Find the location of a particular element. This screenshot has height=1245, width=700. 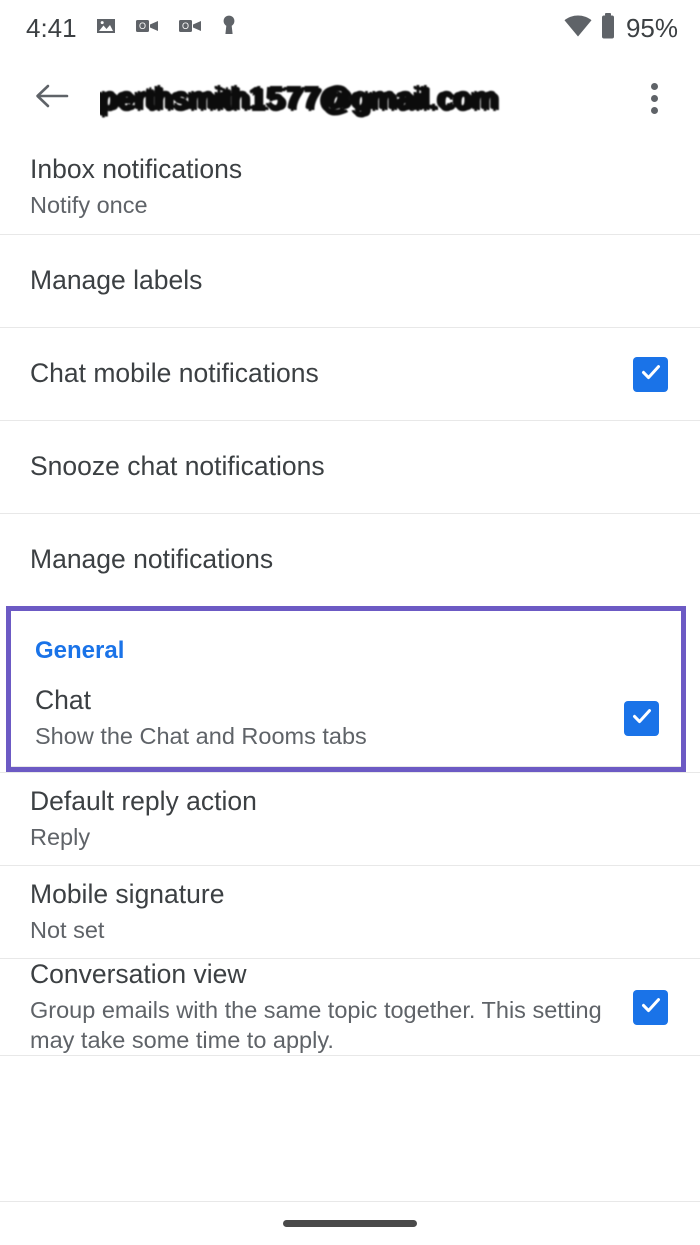

setting-row-snooze-chat-notifications: Snooze chat notifications is located at coordinates (350, 466).